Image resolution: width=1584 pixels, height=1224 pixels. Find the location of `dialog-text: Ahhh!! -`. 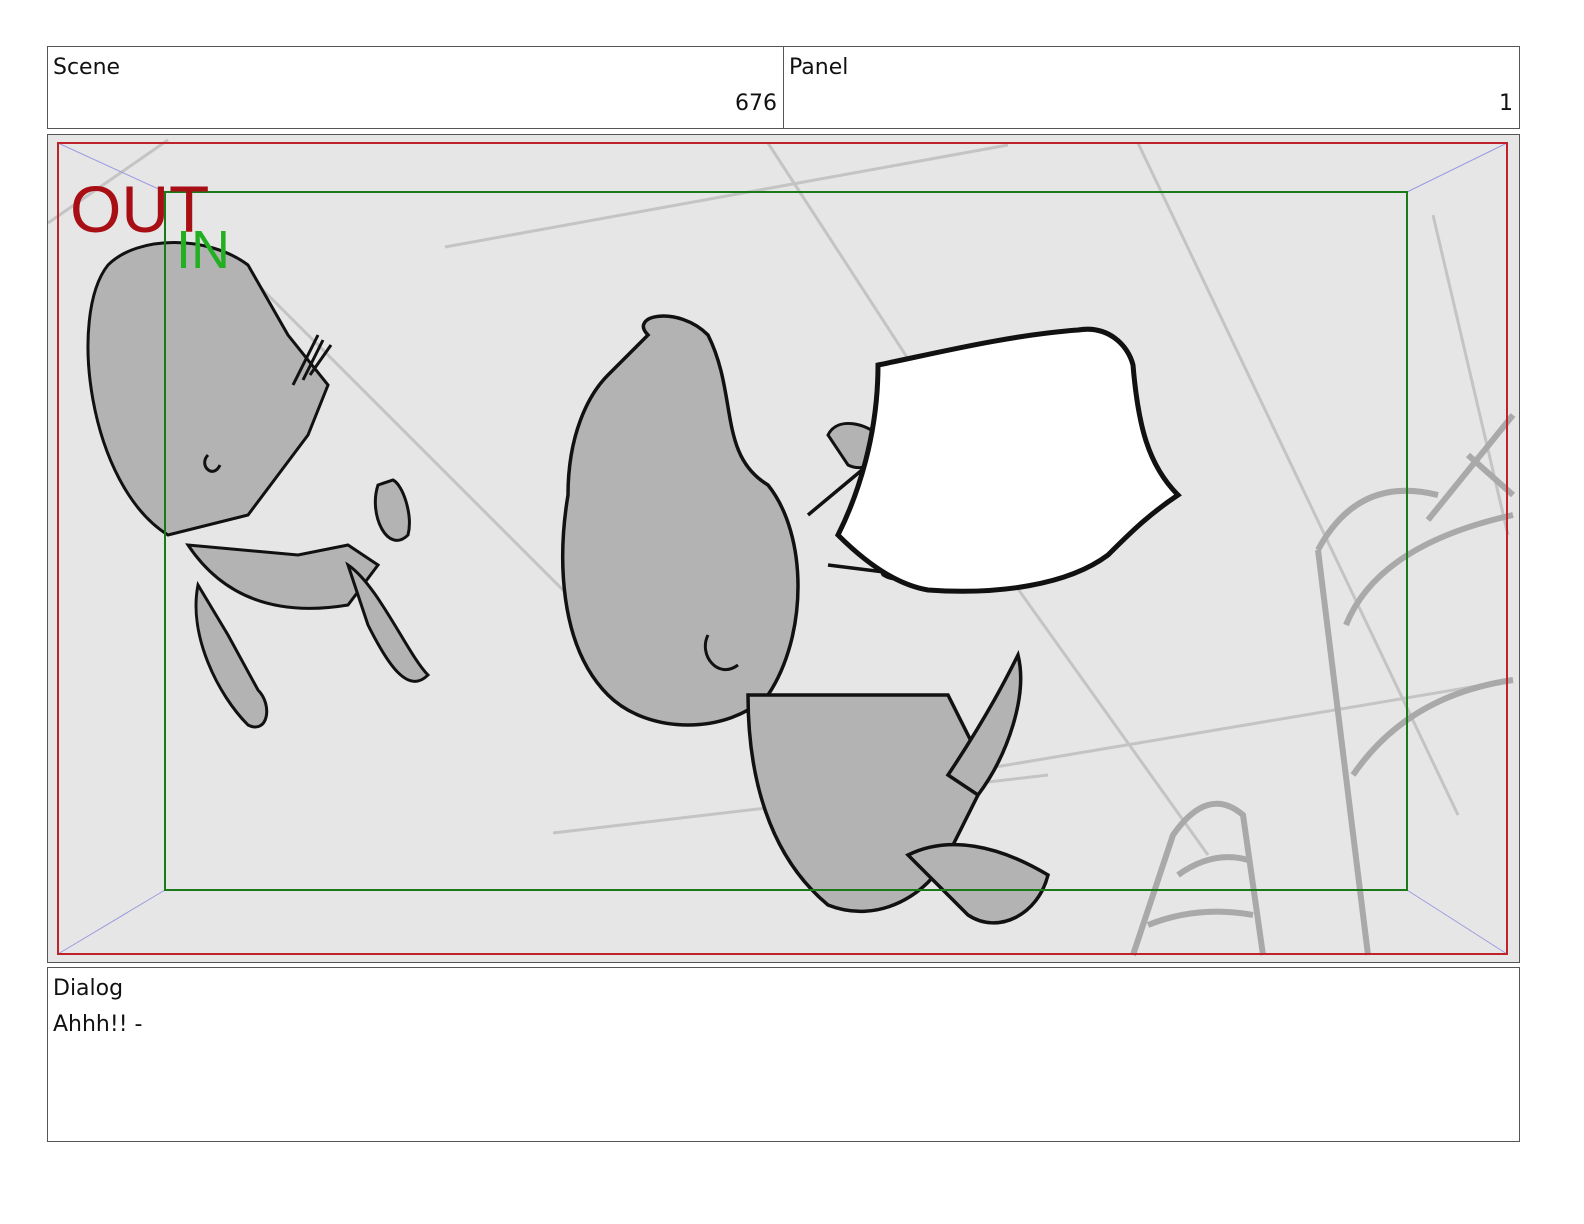

dialog-text: Ahhh!! - is located at coordinates (98, 1024).